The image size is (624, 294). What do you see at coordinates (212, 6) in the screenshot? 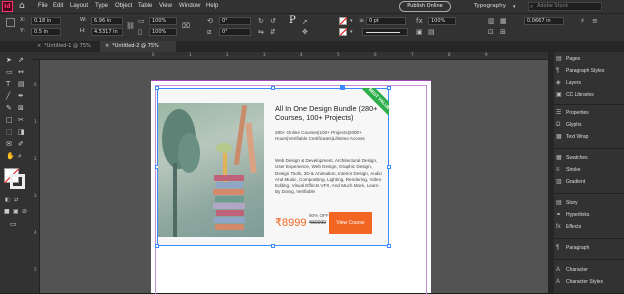
I see `menu-help: Help` at bounding box center [212, 6].